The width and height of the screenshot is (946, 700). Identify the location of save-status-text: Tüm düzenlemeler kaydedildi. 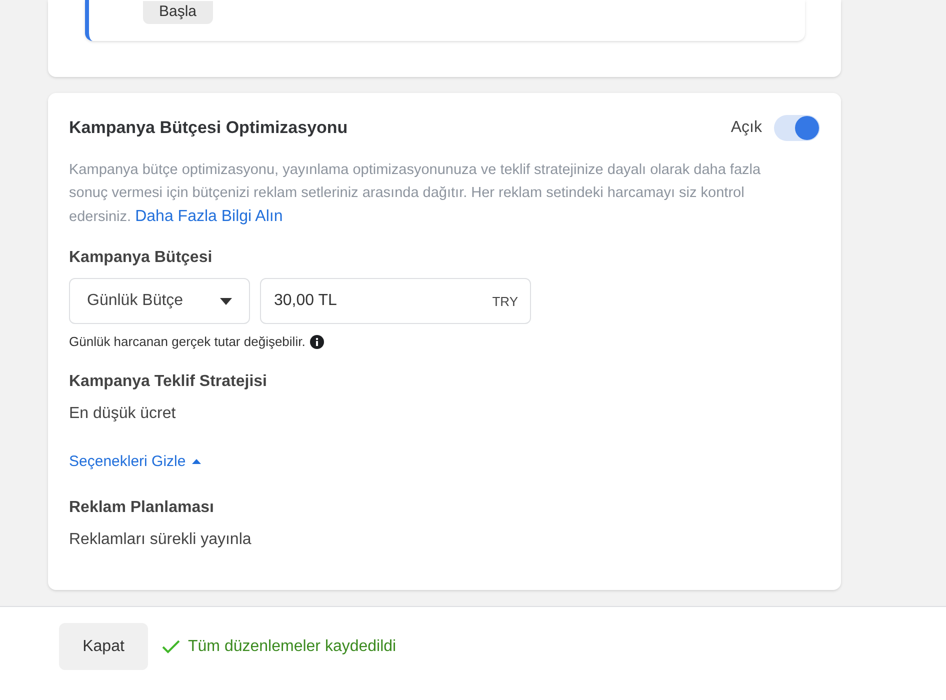
(292, 646).